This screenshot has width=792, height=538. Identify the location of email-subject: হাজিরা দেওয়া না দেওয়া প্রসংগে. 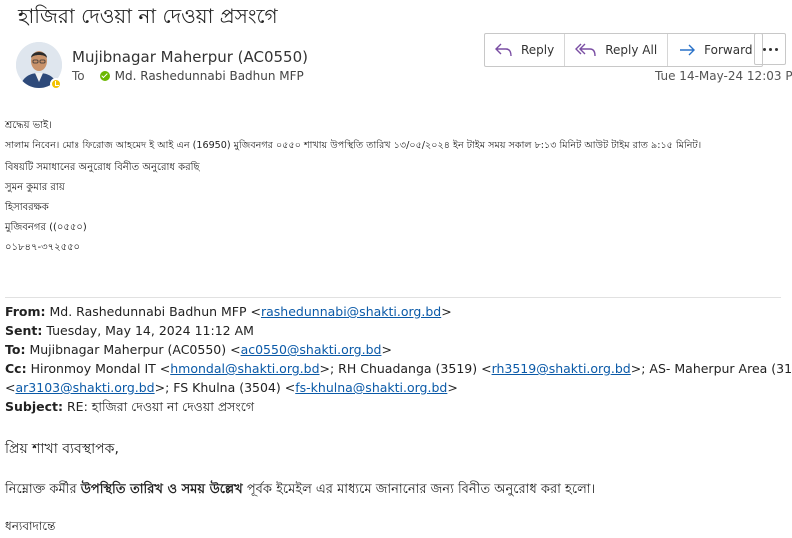
(148, 16).